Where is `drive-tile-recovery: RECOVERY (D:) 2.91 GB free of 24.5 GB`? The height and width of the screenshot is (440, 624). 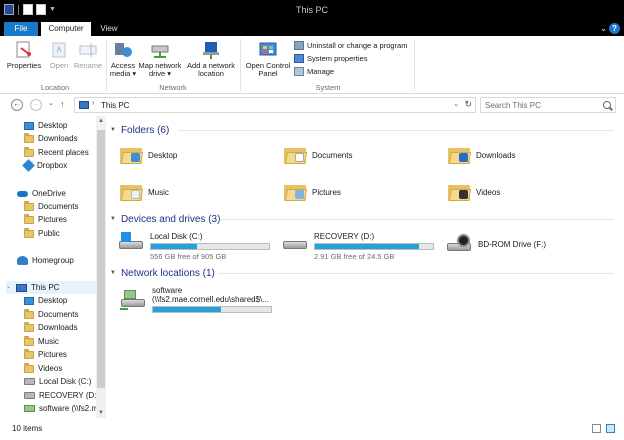
drive-tile-recovery: RECOVERY (D:) 2.91 GB free of 24.5 GB is located at coordinates (358, 246).